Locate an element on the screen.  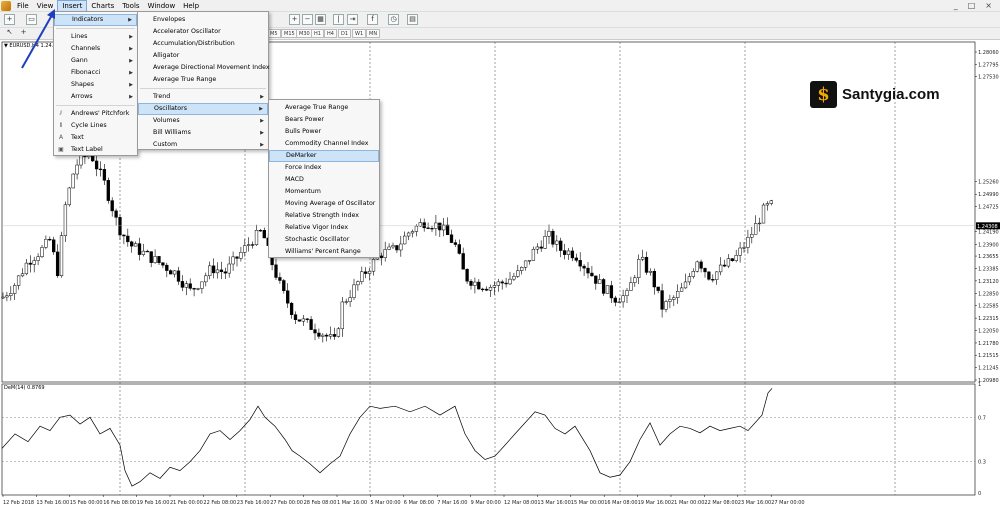
menu-separator is located at coordinates (203, 88).